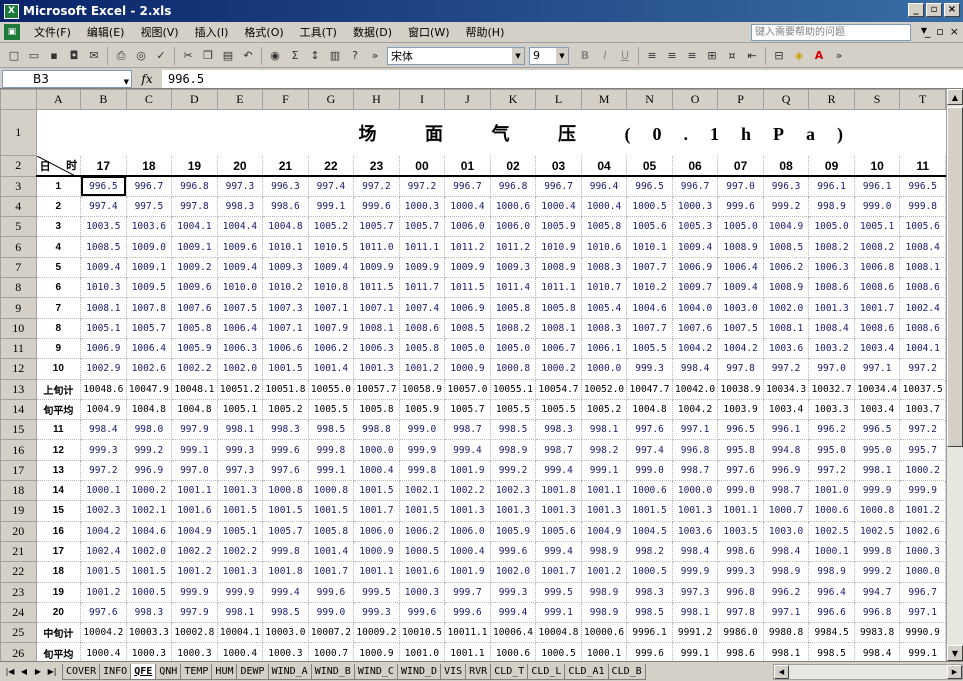 The width and height of the screenshot is (963, 681). Describe the element at coordinates (786, 633) in the screenshot. I see `data-cell: 9980.8` at that location.